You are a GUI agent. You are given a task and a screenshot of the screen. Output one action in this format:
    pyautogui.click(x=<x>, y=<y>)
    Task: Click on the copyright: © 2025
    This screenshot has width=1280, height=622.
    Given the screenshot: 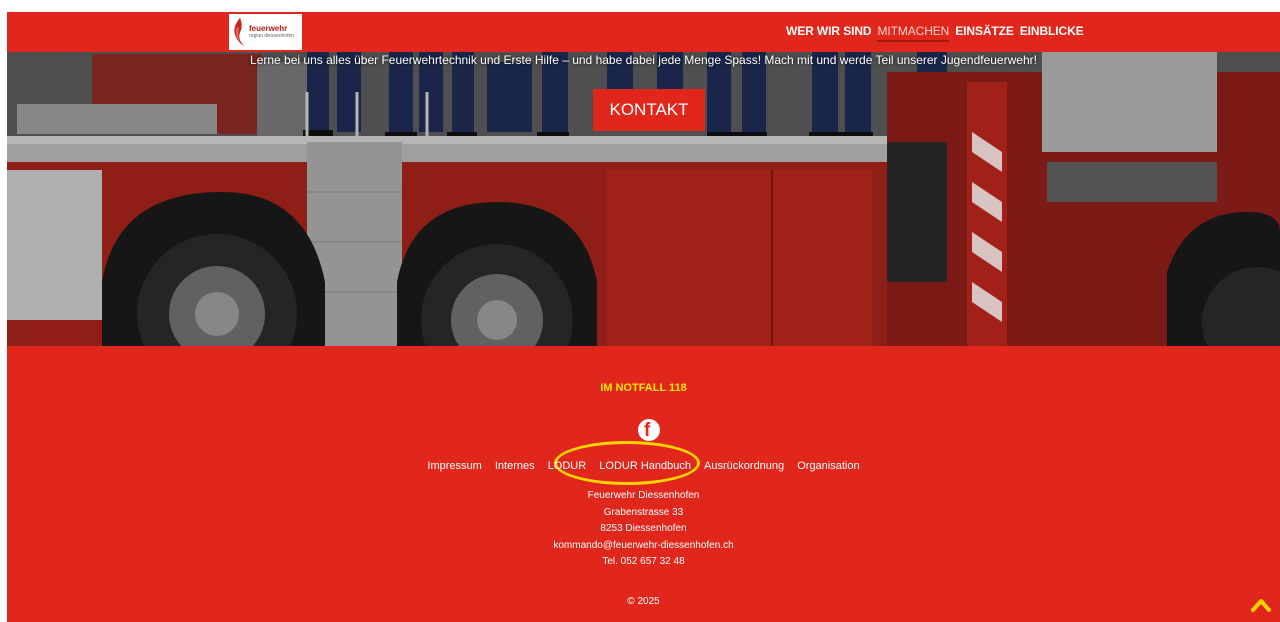 What is the action you would take?
    pyautogui.click(x=643, y=601)
    